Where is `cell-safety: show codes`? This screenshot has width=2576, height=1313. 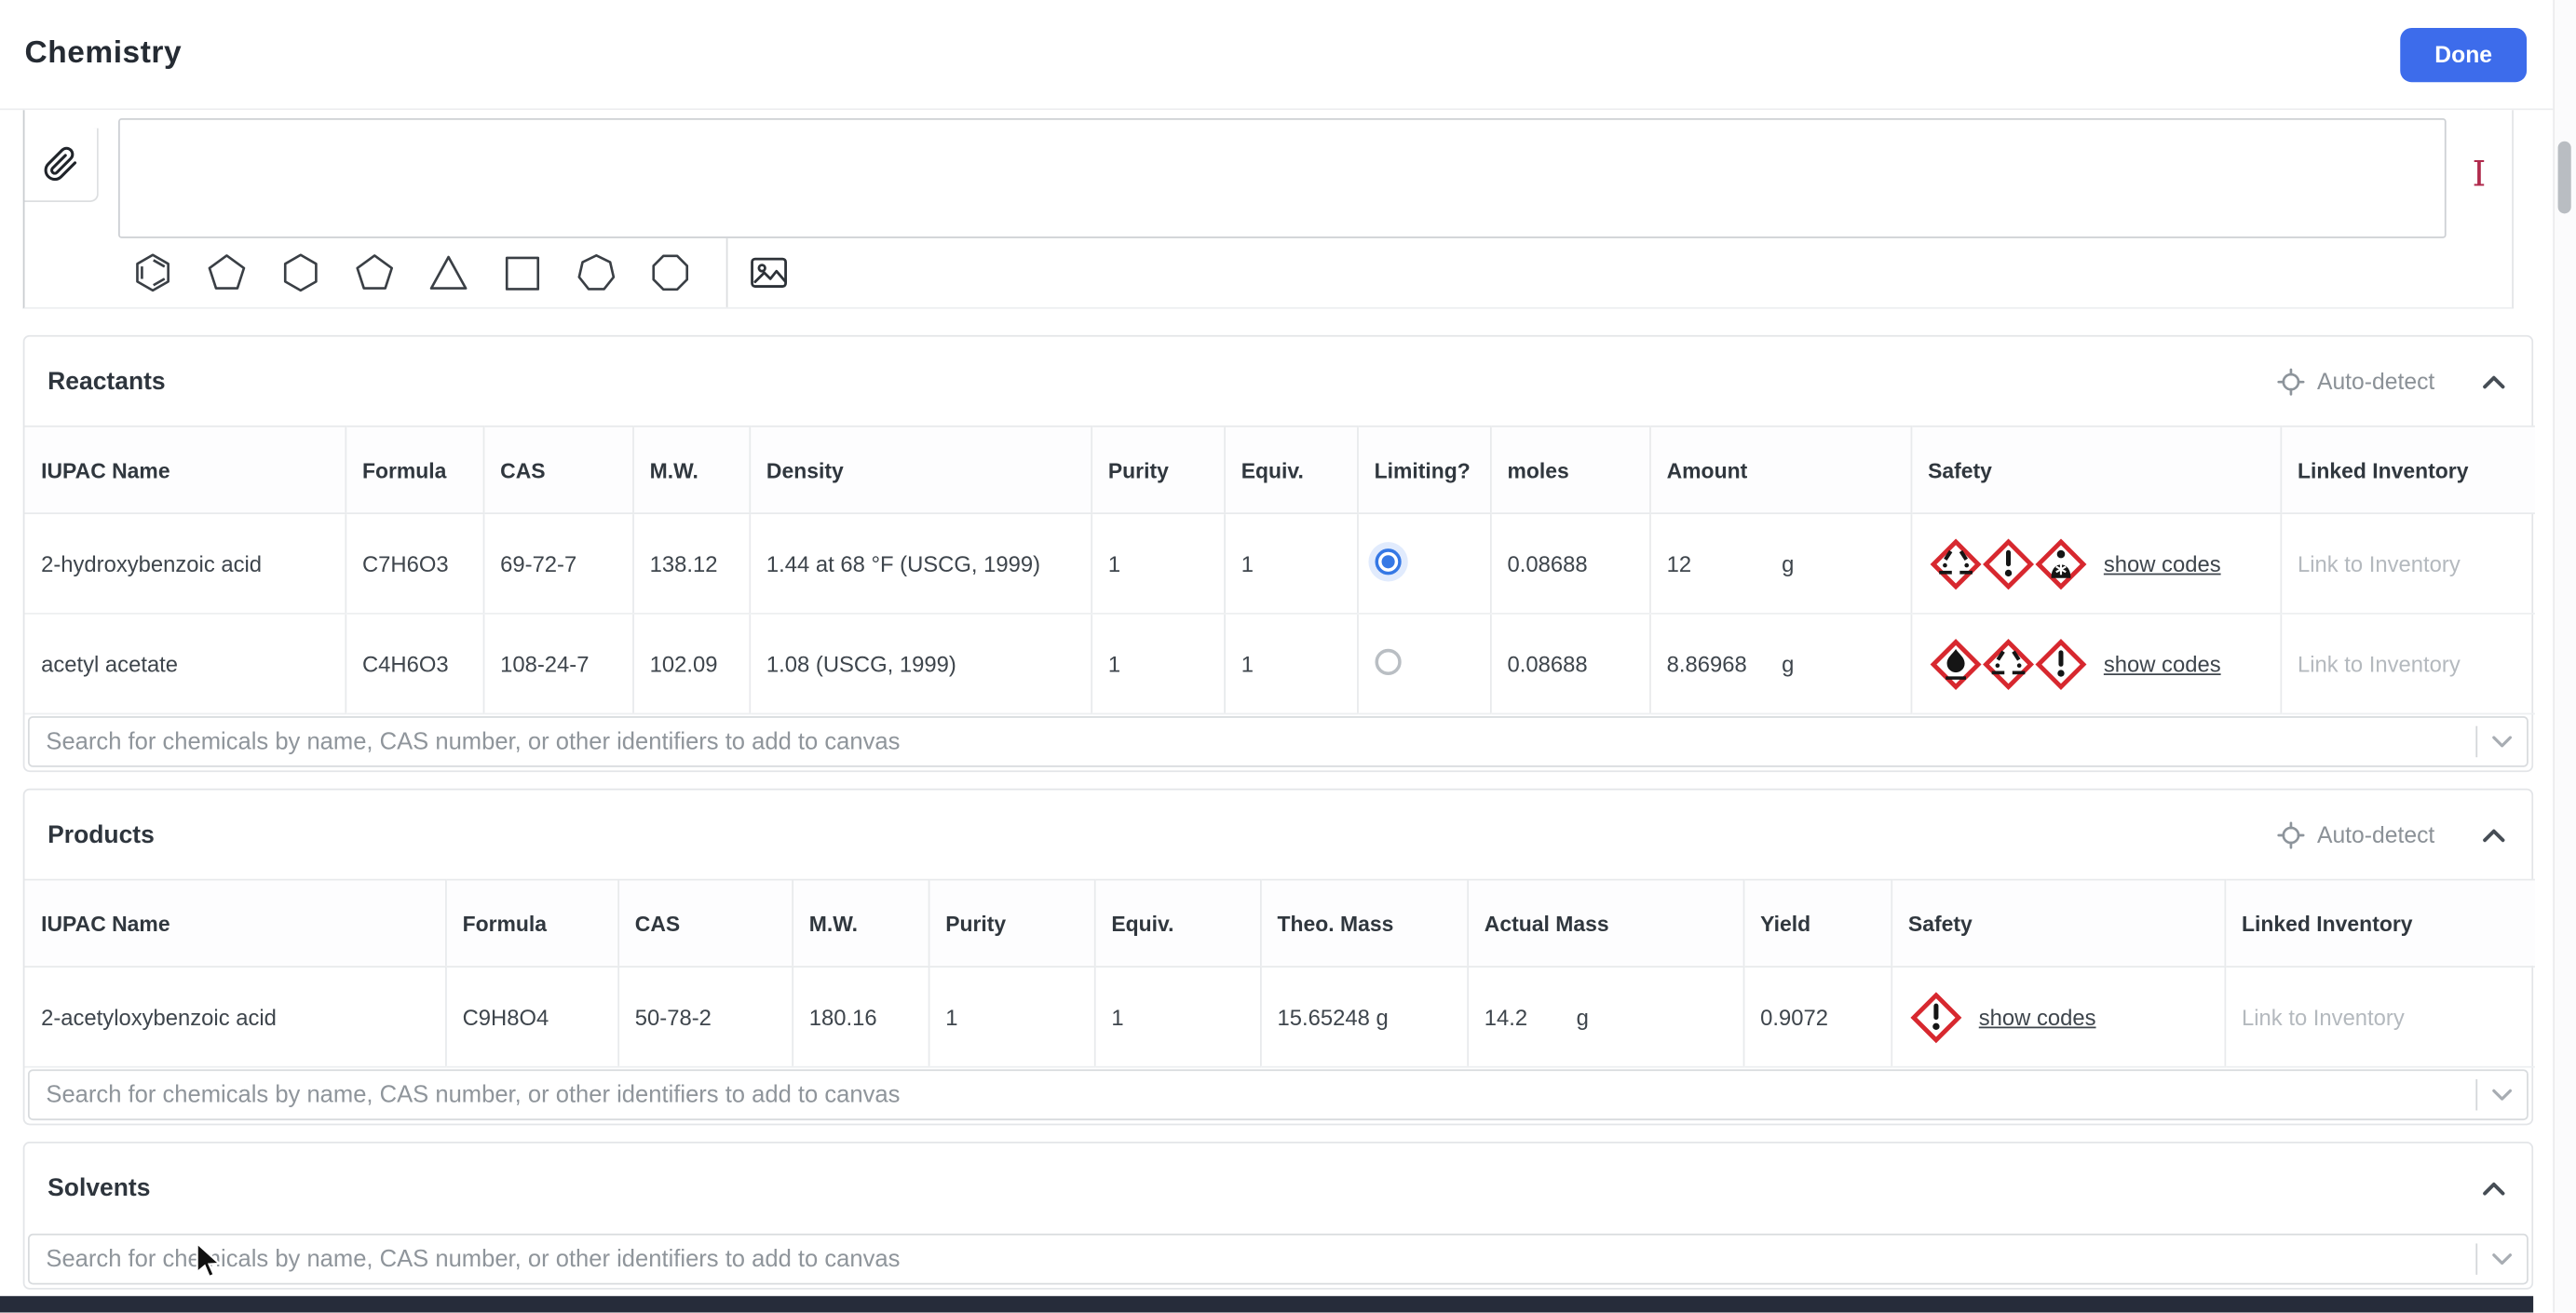
cell-safety: show codes is located at coordinates (2095, 564).